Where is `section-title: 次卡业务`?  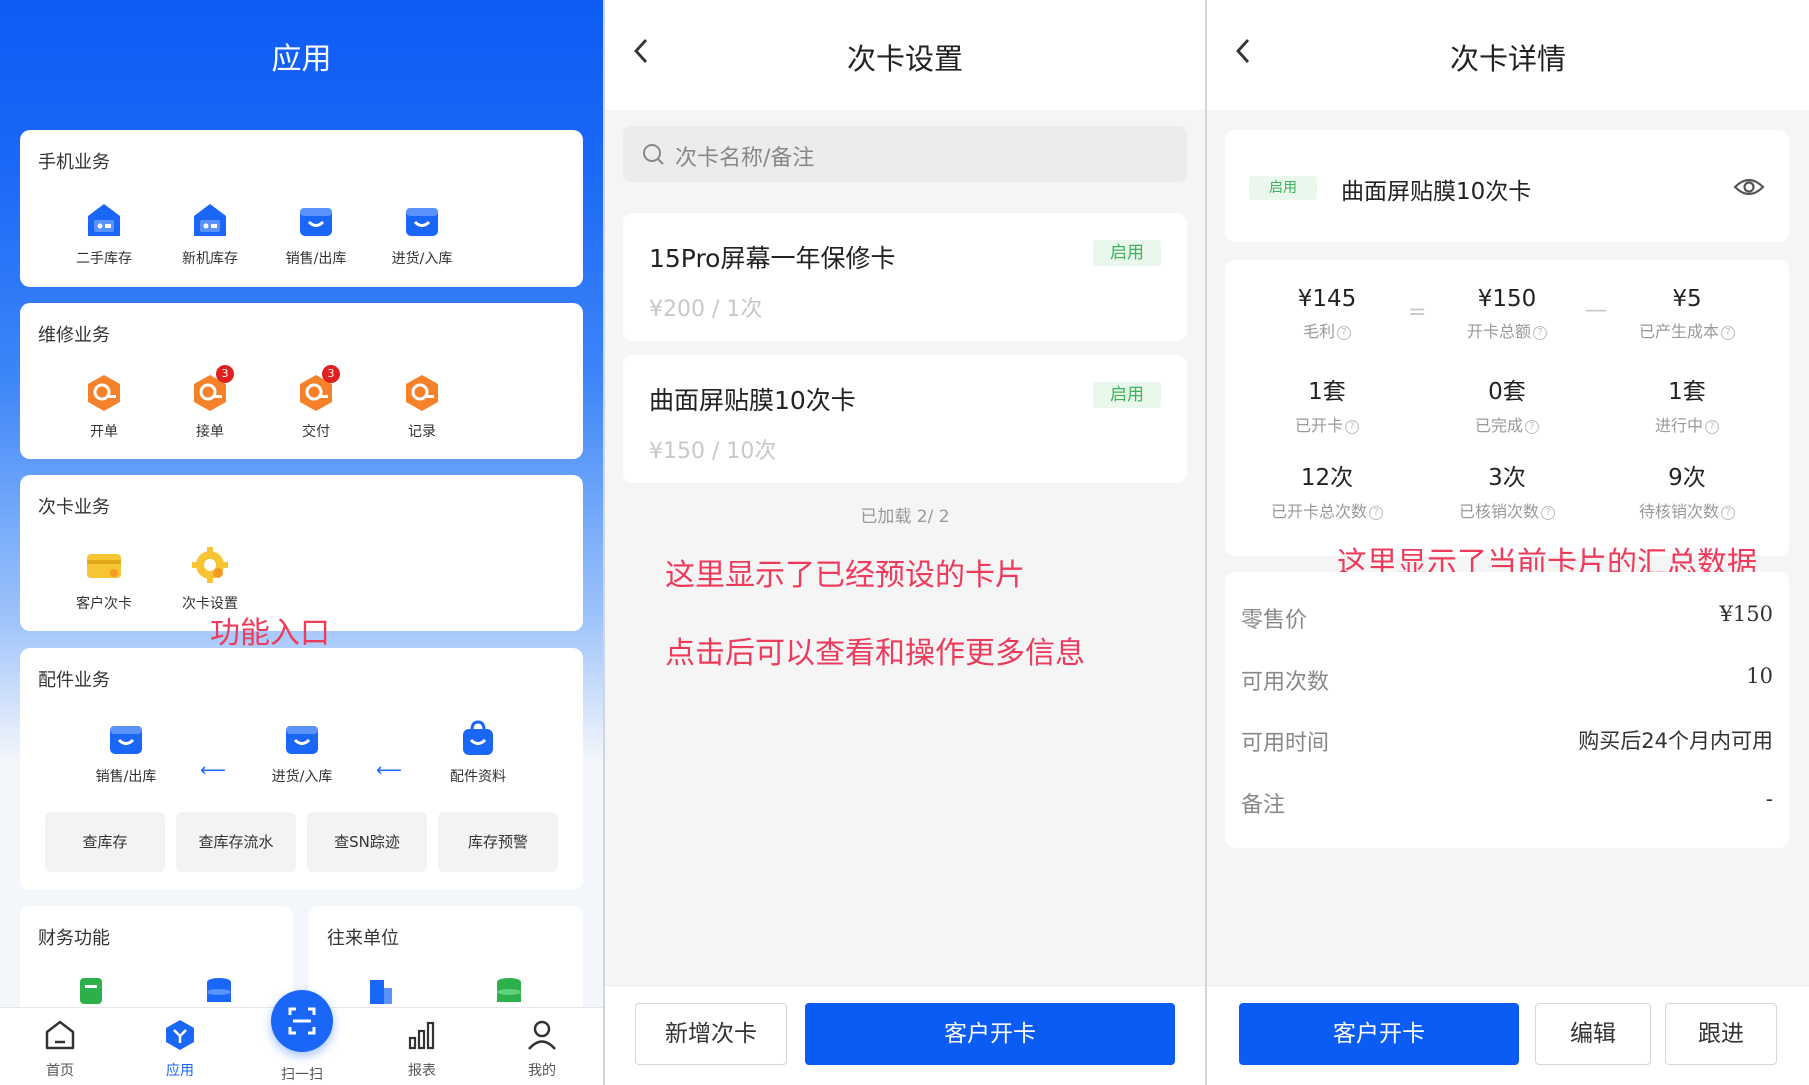
section-title: 次卡业务 is located at coordinates (74, 507).